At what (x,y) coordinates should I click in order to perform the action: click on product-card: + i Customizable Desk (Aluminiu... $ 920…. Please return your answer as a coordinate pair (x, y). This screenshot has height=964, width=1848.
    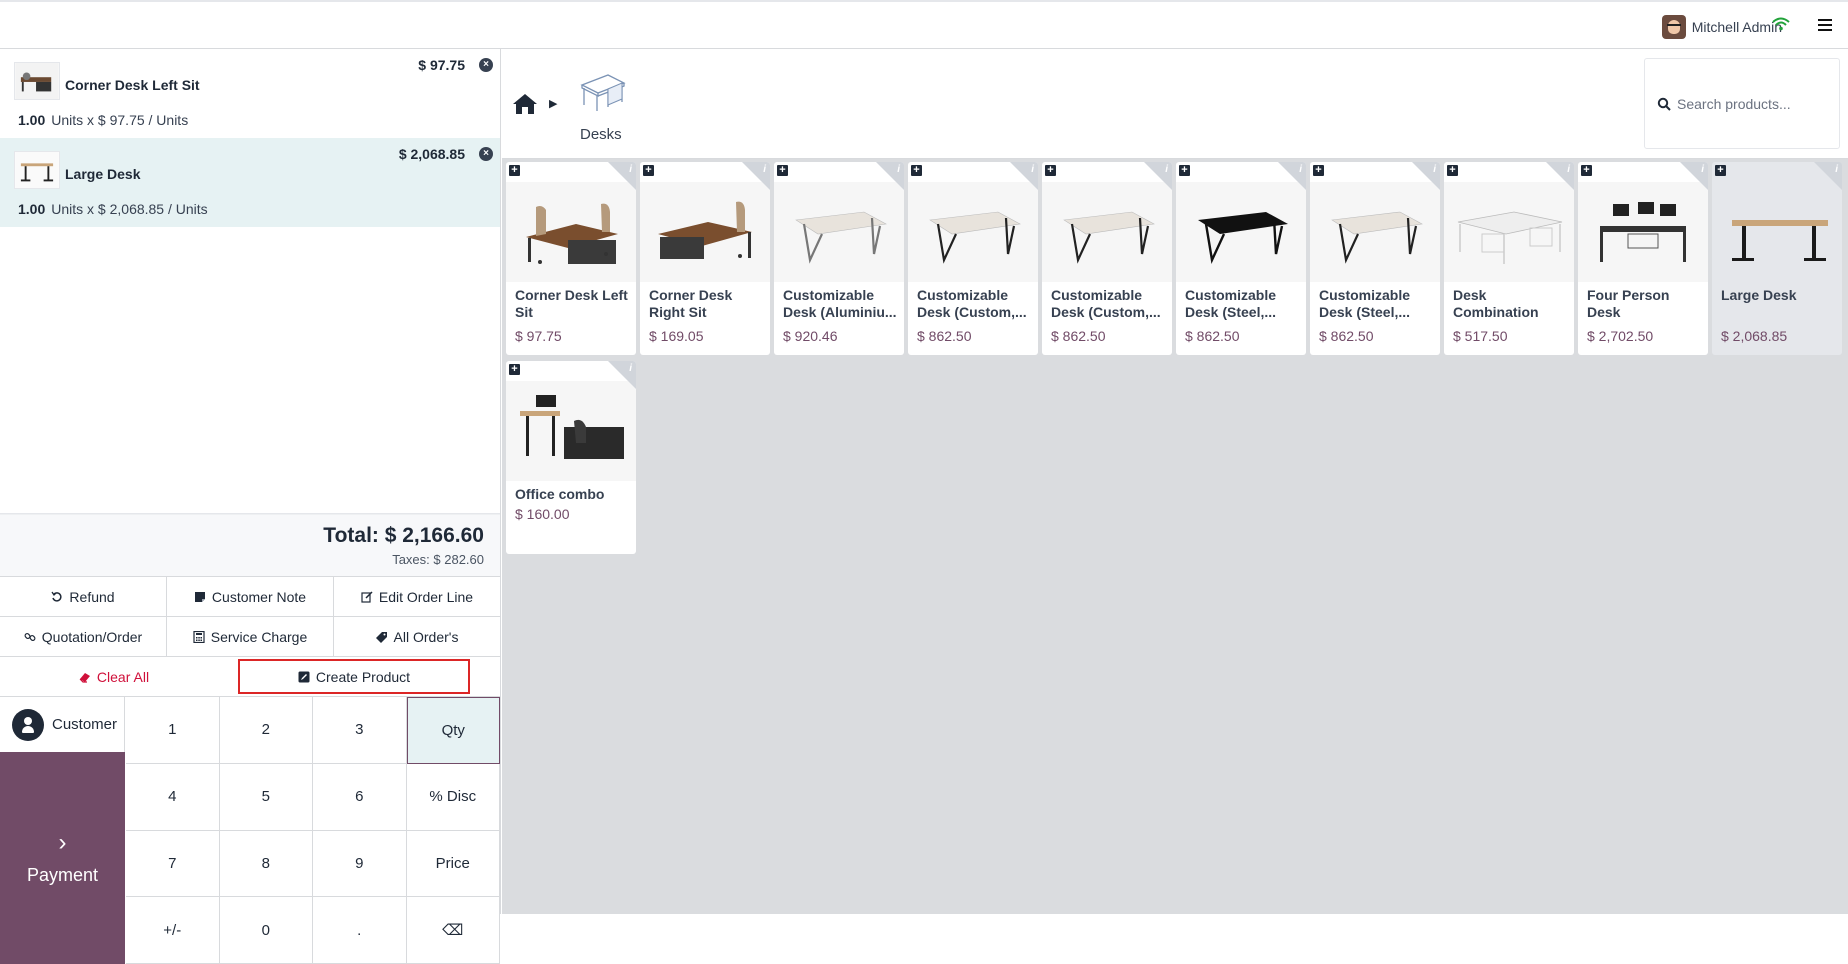
    Looking at the image, I should click on (839, 258).